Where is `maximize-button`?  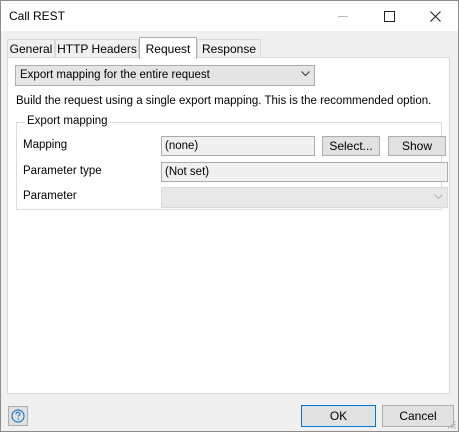 maximize-button is located at coordinates (389, 16).